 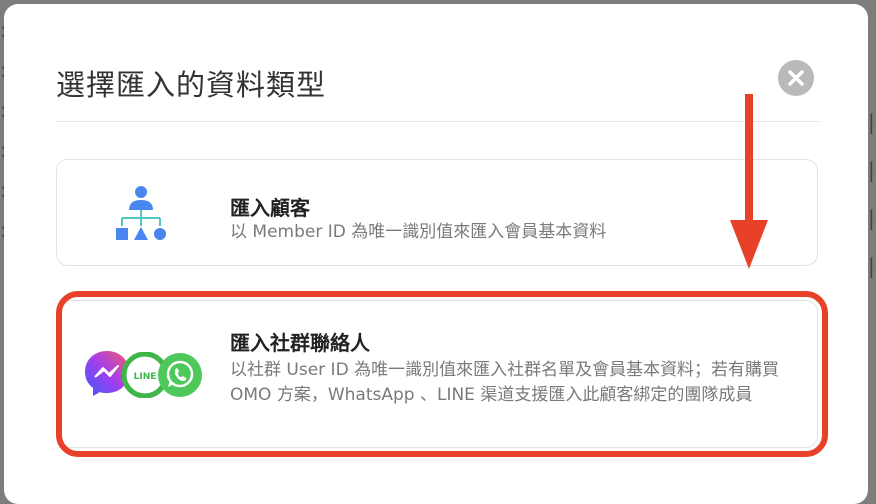 I want to click on option-description: 以 Member ID 為唯一識別值來匯入會員基本資料, so click(x=418, y=232).